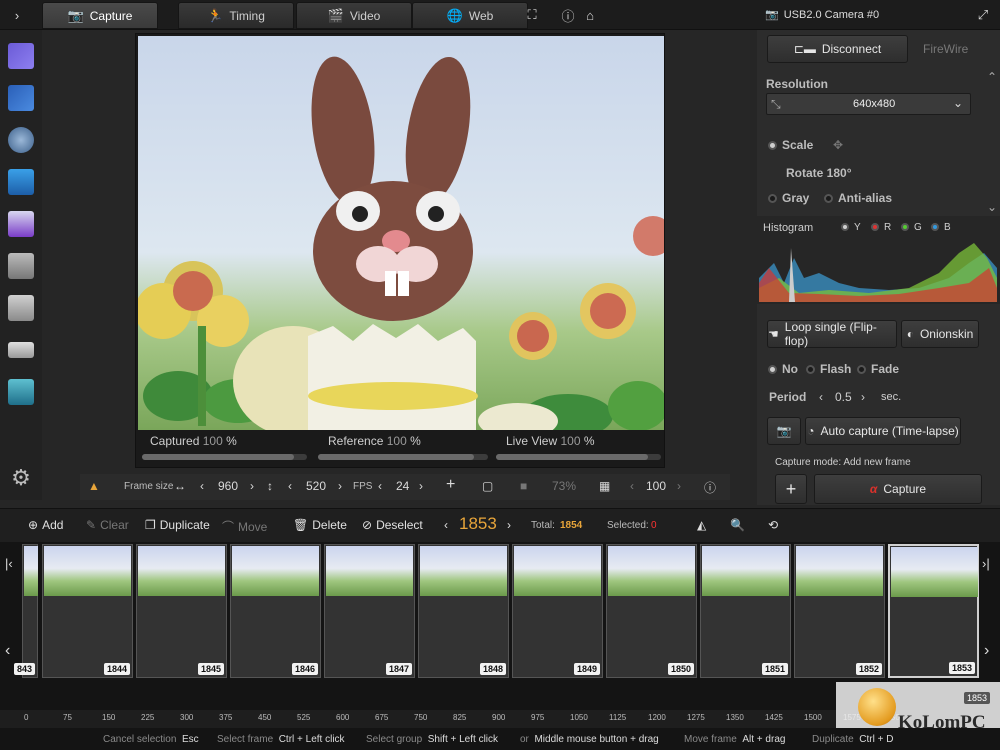 The image size is (1000, 750). I want to click on period-unit: sec., so click(891, 397).